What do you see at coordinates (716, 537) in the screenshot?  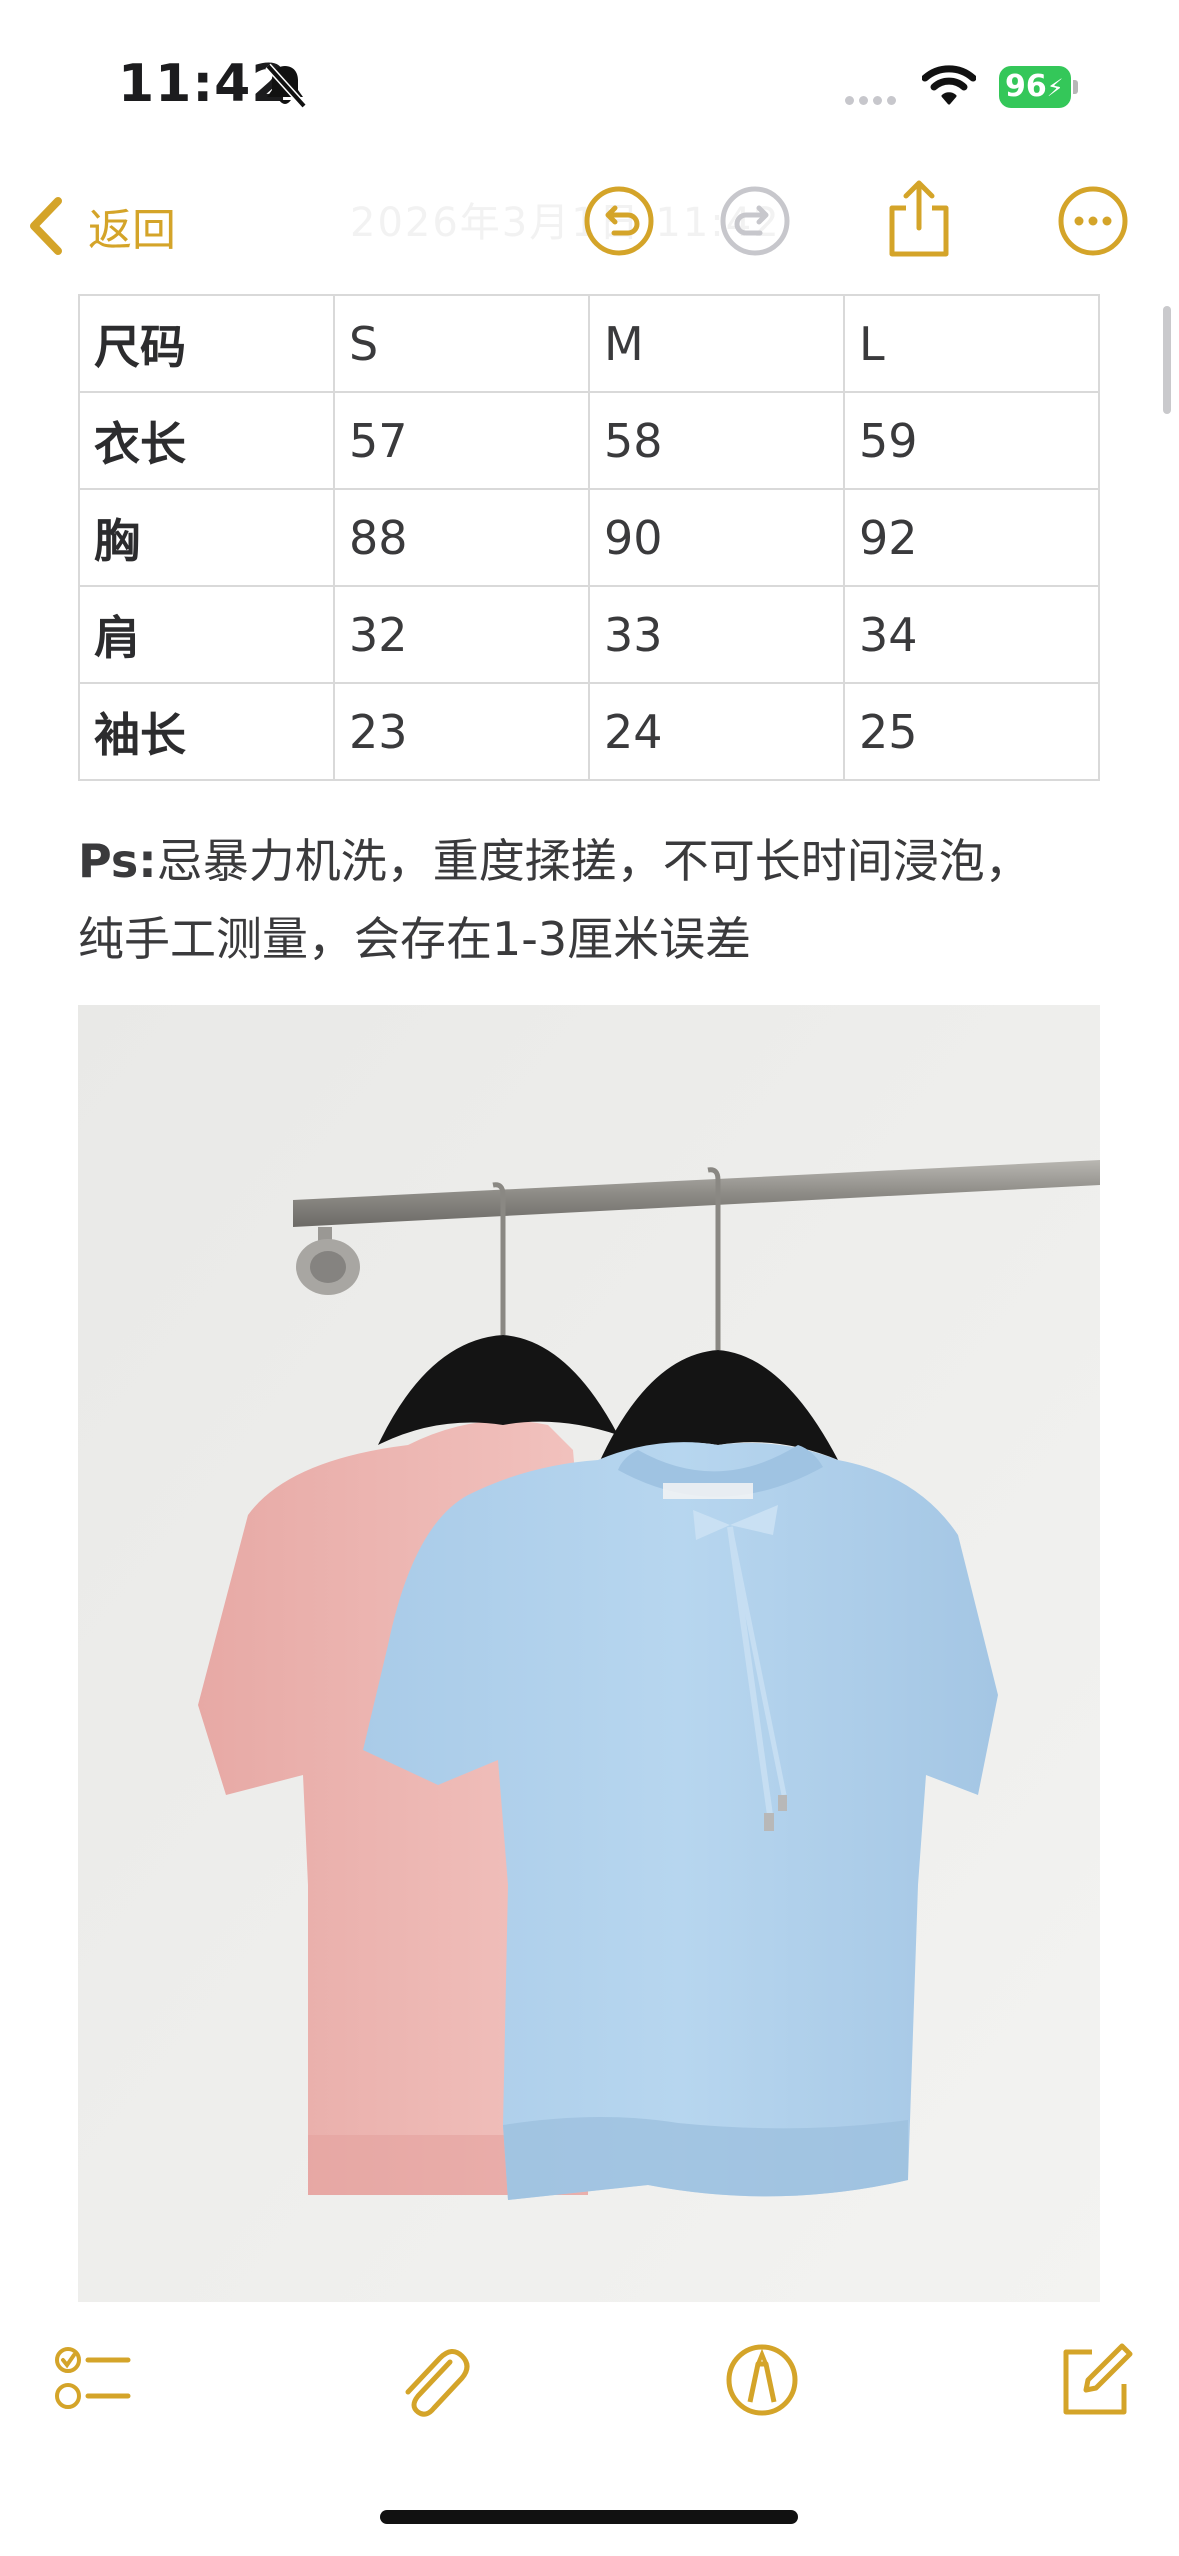 I see `table-cell: 90` at bounding box center [716, 537].